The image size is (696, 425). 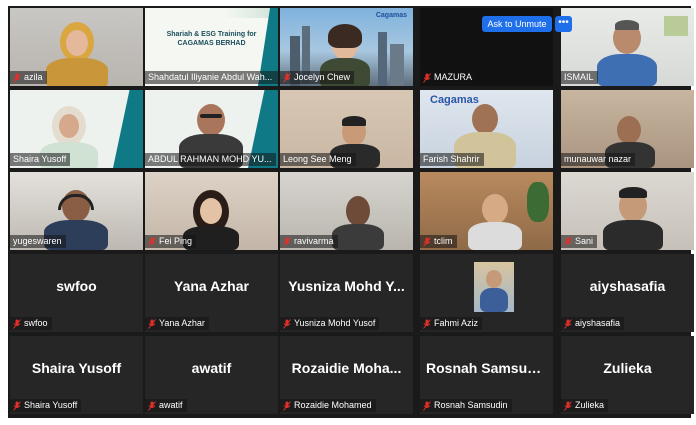 What do you see at coordinates (335, 323) in the screenshot?
I see `participant-name: Yusniza Mohd Yusof` at bounding box center [335, 323].